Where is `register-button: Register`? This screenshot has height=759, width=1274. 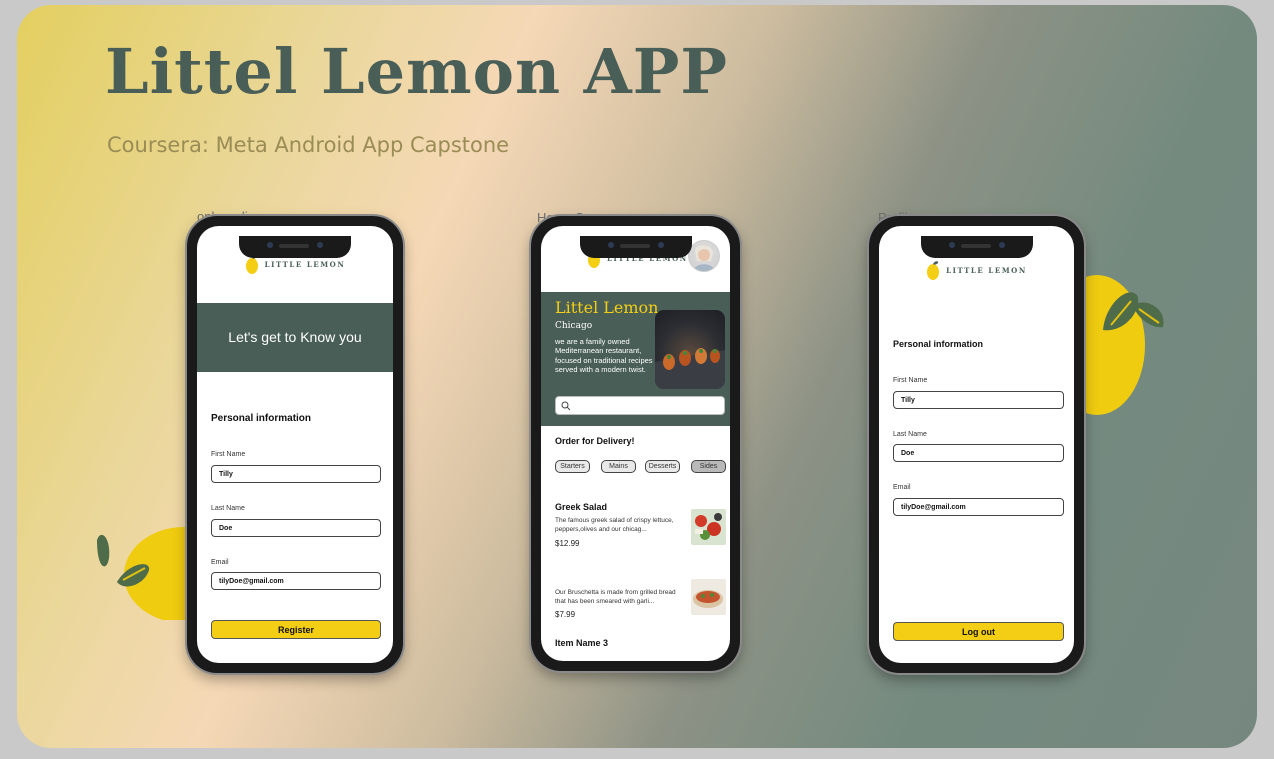 register-button: Register is located at coordinates (296, 629).